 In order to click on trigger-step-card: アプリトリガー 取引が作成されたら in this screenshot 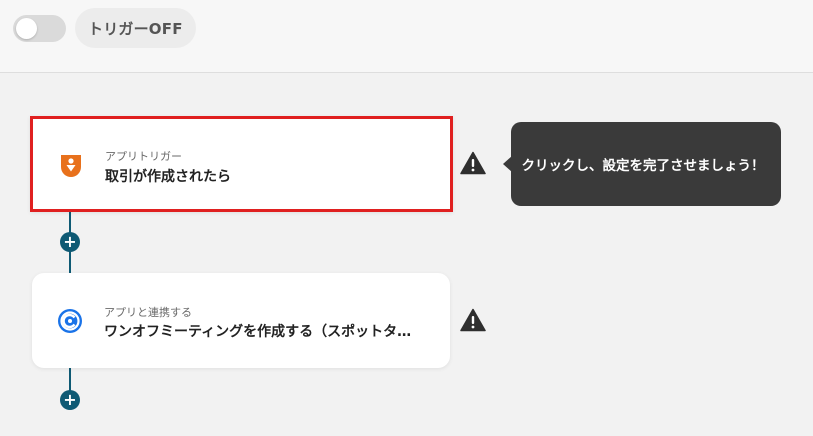, I will do `click(241, 164)`.